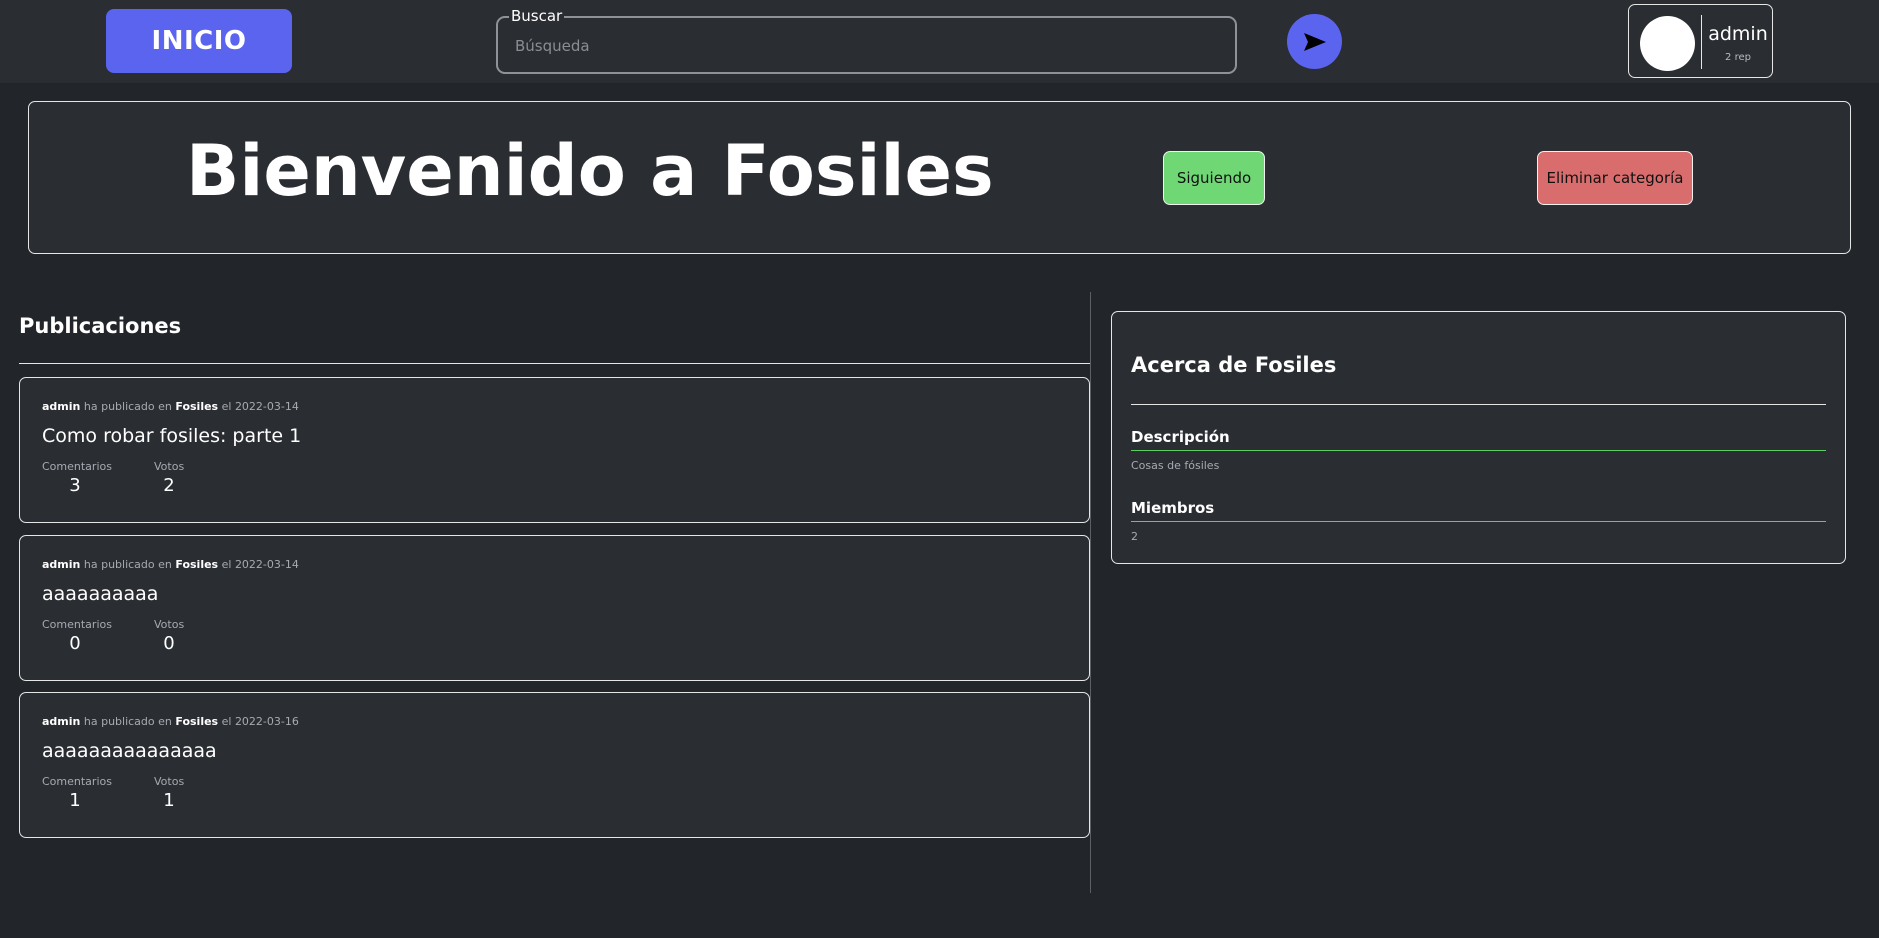  What do you see at coordinates (75, 643) in the screenshot?
I see `comments-count: 0` at bounding box center [75, 643].